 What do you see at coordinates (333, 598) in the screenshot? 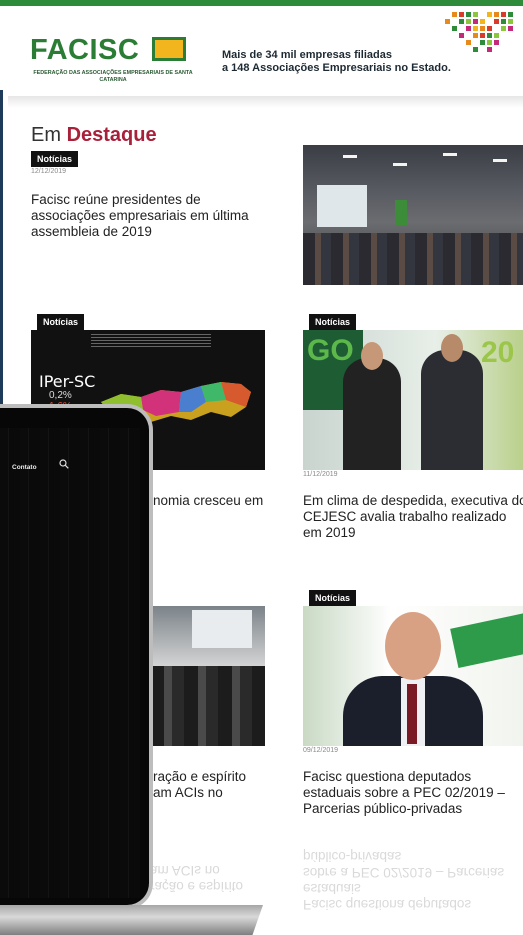
I see `card-5-badge: Notícias` at bounding box center [333, 598].